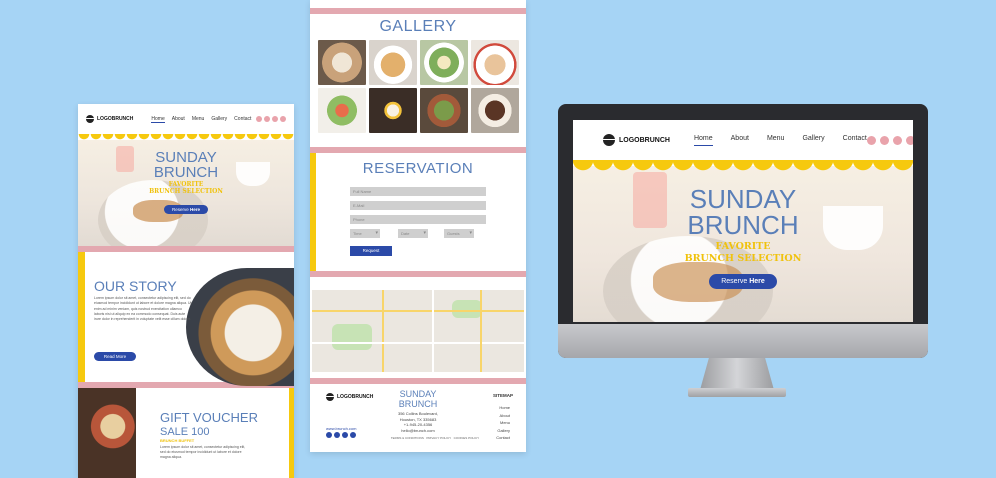 The width and height of the screenshot is (996, 478). Describe the element at coordinates (418, 381) in the screenshot. I see `pink-divider-footer` at that location.